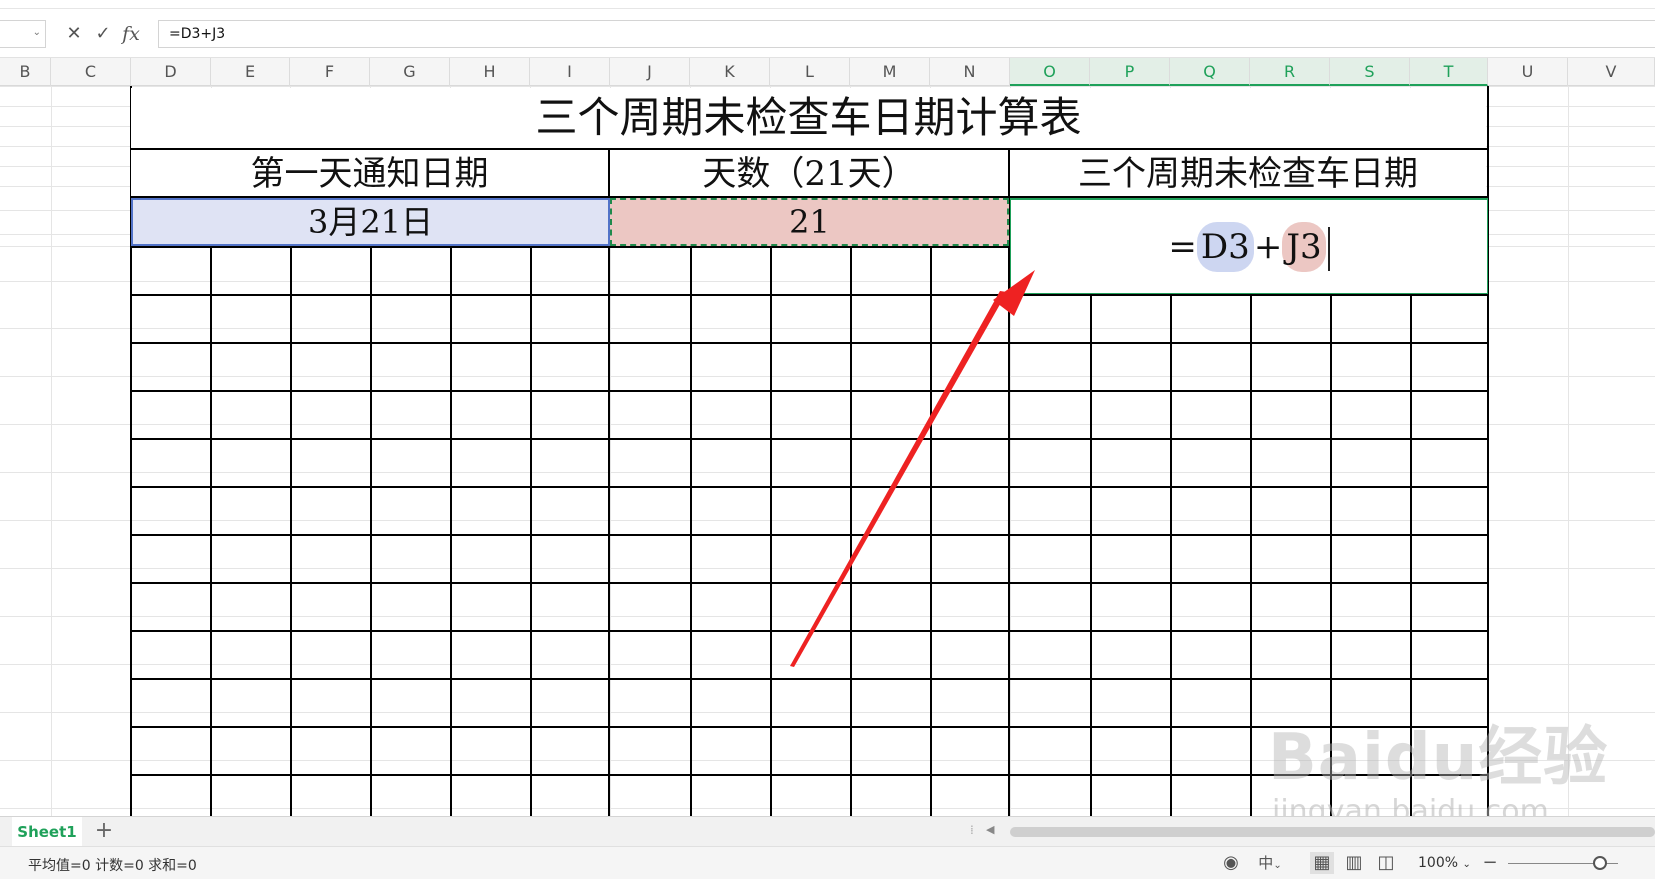  Describe the element at coordinates (810, 72) in the screenshot. I see `column-header-l: L` at that location.